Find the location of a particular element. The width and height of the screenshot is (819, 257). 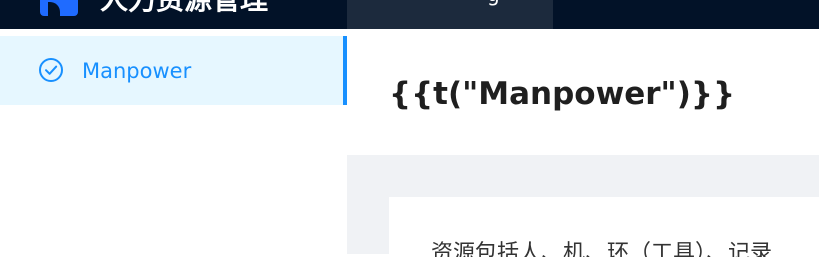

top-nav-tab-label: g is located at coordinates (493, 3).